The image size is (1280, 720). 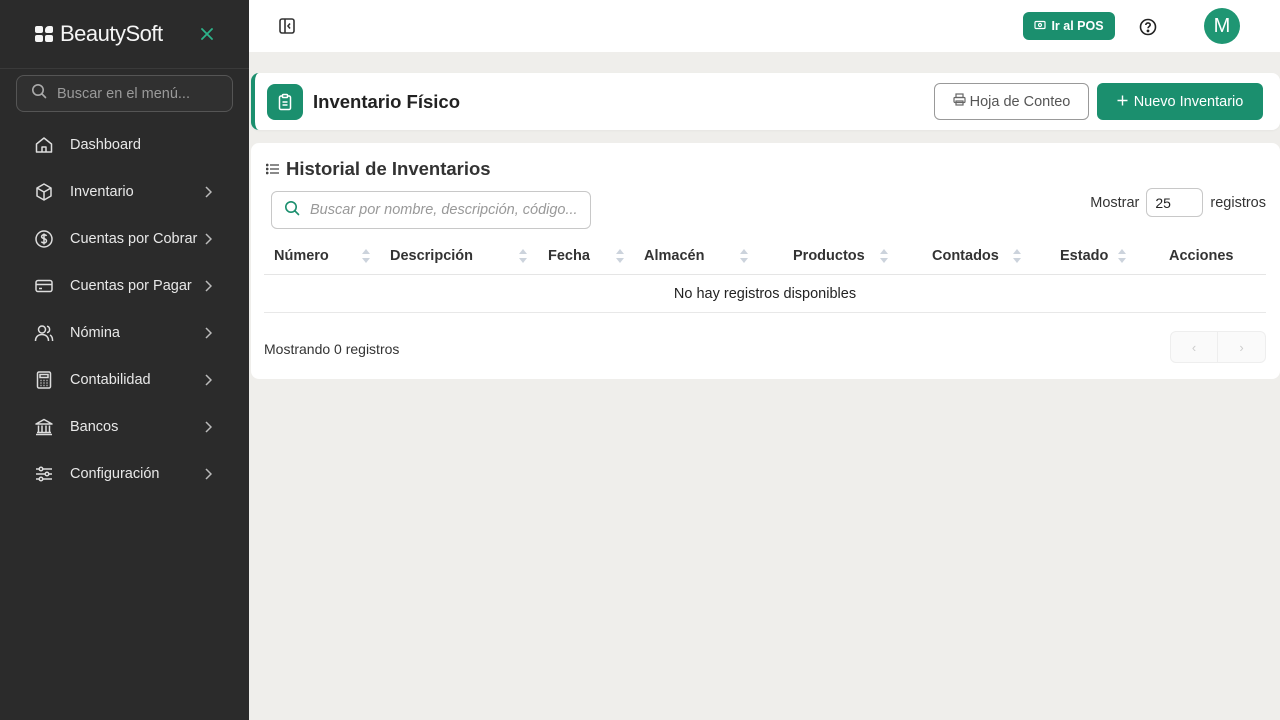 I want to click on sidebar-item-bancos: Bancos, so click(x=124, y=426).